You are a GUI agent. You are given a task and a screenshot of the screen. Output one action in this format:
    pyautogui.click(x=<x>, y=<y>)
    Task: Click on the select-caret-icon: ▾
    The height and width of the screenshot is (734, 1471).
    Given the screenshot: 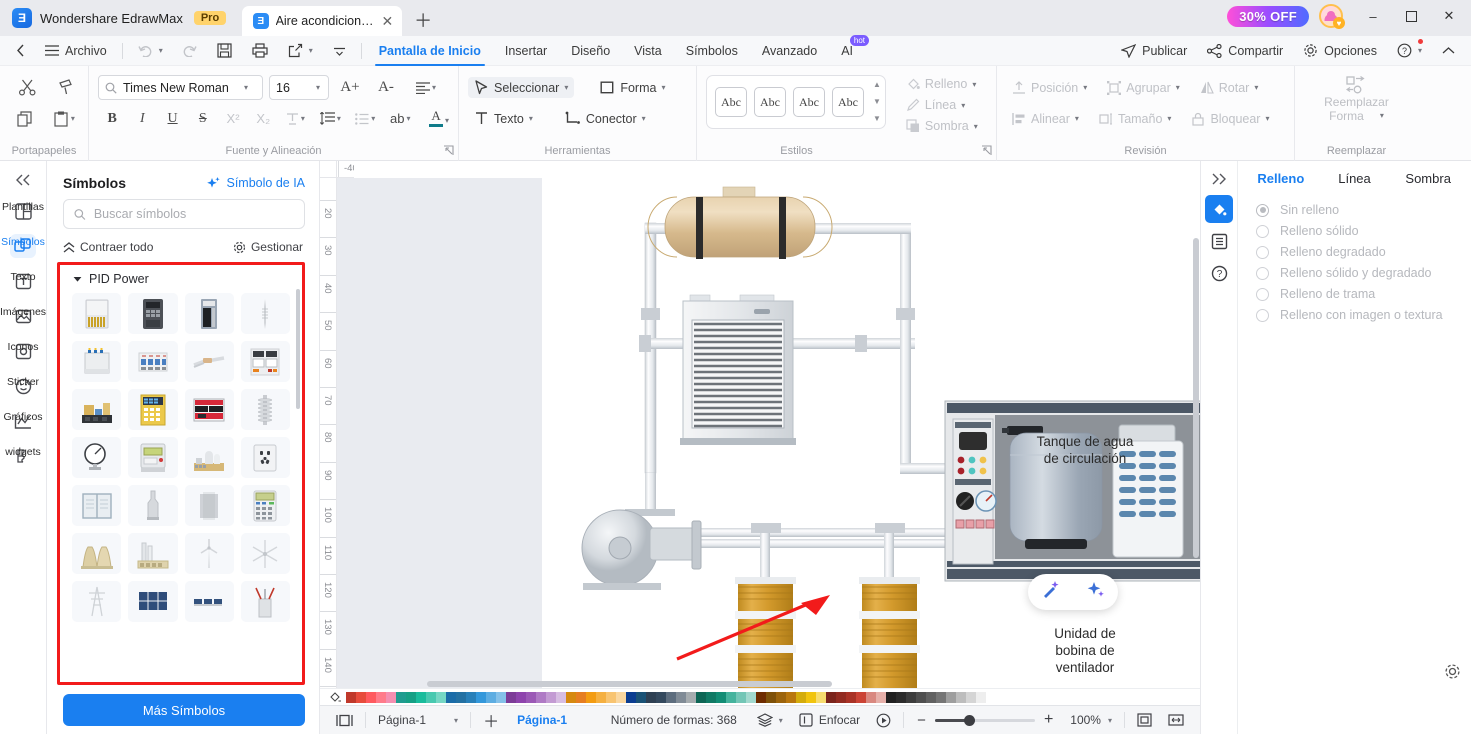 What is the action you would take?
    pyautogui.click(x=566, y=87)
    